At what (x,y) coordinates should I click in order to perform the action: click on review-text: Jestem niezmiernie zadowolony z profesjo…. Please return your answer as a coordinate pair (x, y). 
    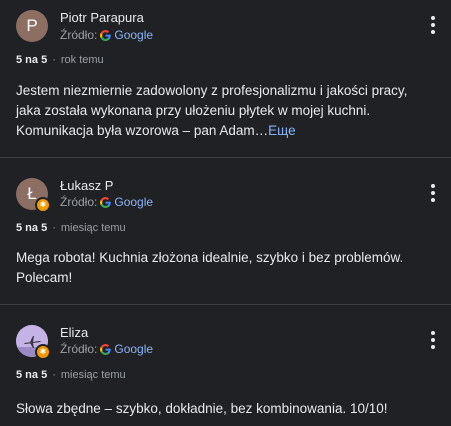
    Looking at the image, I should click on (225, 111).